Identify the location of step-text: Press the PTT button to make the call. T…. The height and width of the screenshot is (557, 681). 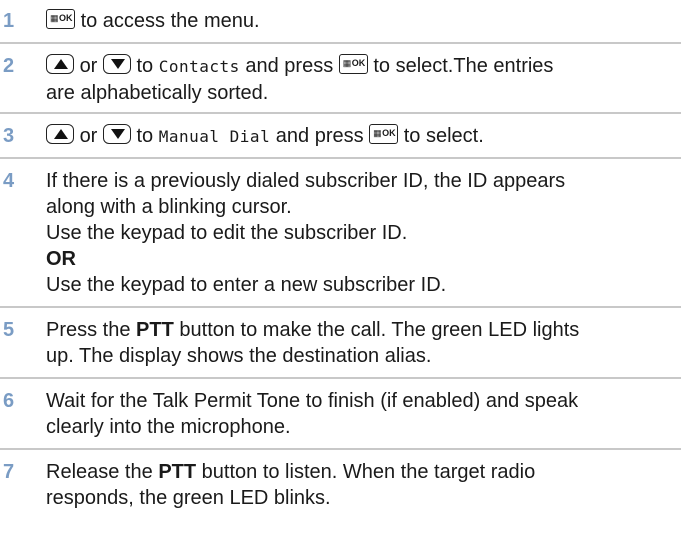
(361, 343).